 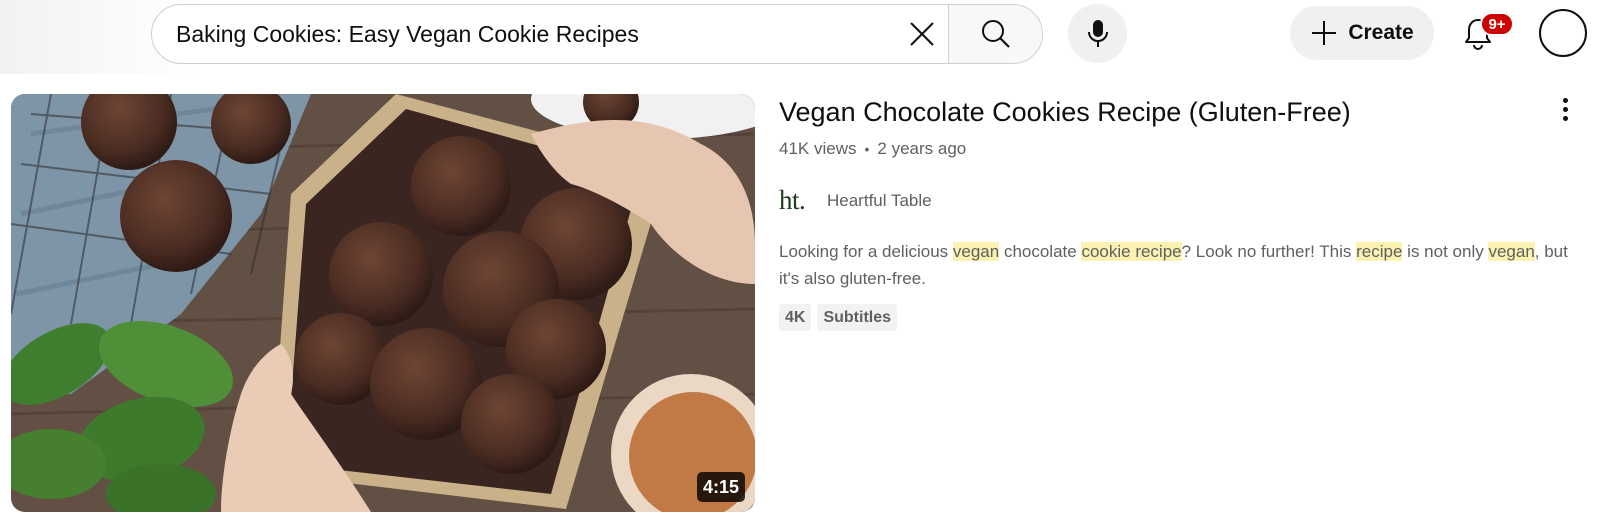 I want to click on top-bar: Create 9+, so click(x=800, y=37).